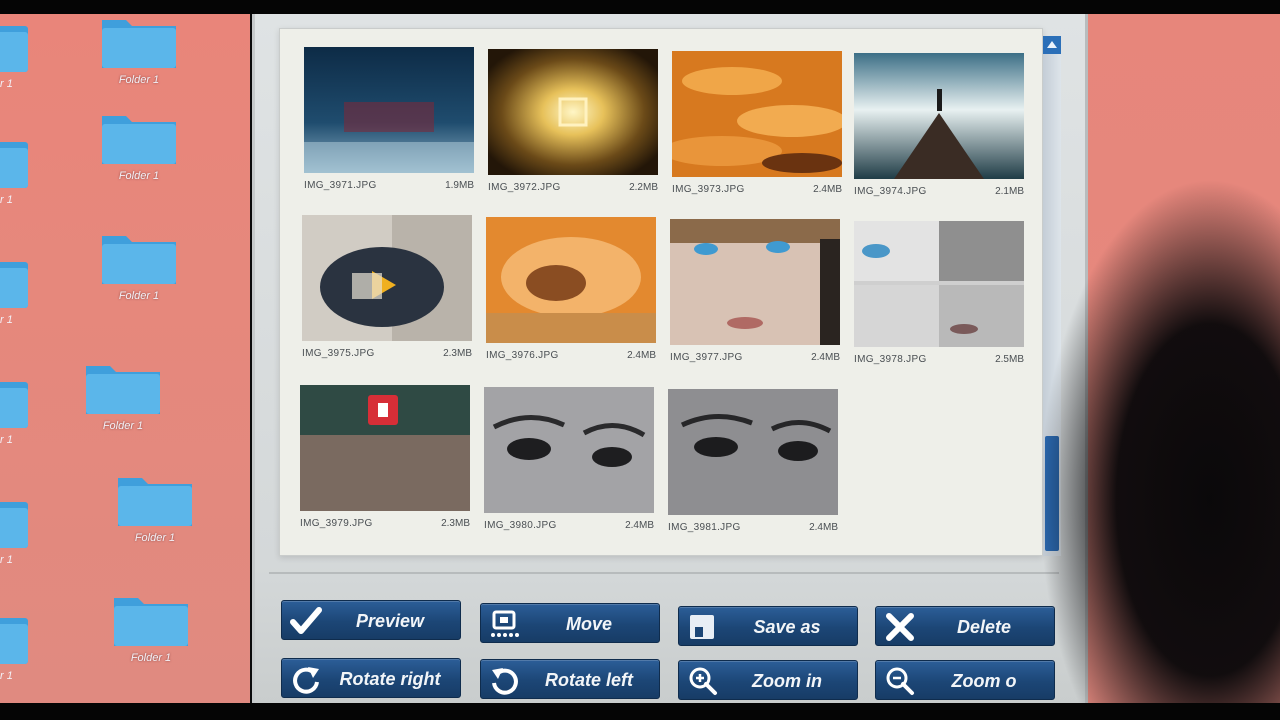 Image resolution: width=1280 pixels, height=720 pixels. I want to click on rotate-left-button: Rotate left, so click(570, 679).